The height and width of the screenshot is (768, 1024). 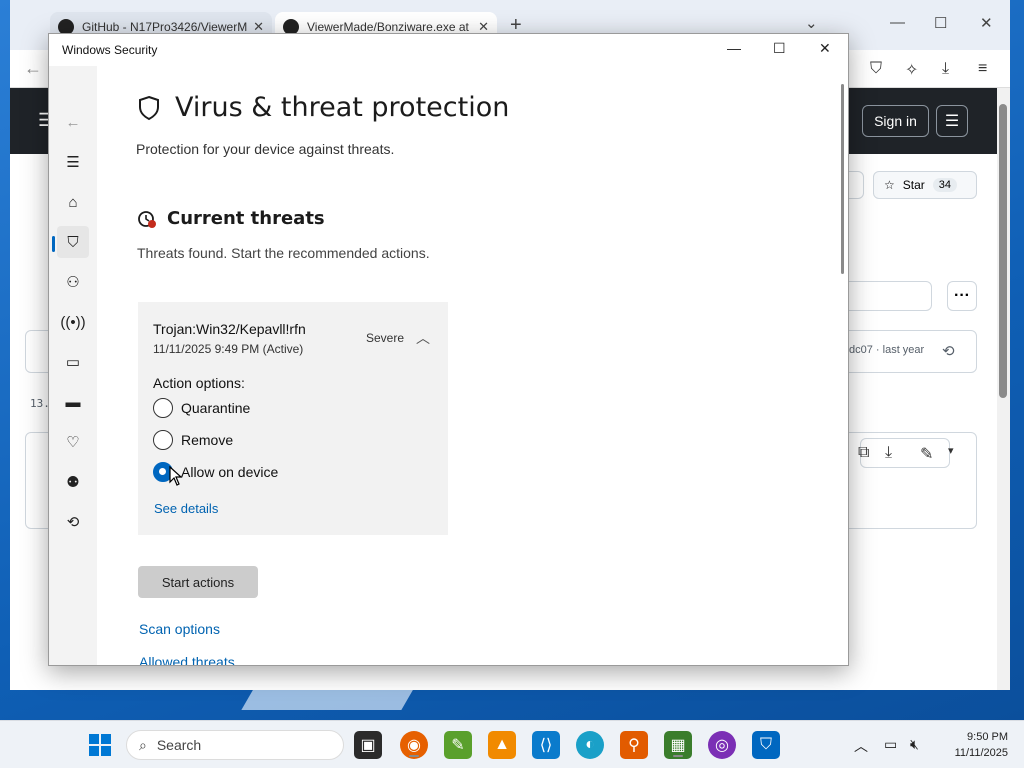 What do you see at coordinates (73, 322) in the screenshot?
I see `wireless-icon: ((•))` at bounding box center [73, 322].